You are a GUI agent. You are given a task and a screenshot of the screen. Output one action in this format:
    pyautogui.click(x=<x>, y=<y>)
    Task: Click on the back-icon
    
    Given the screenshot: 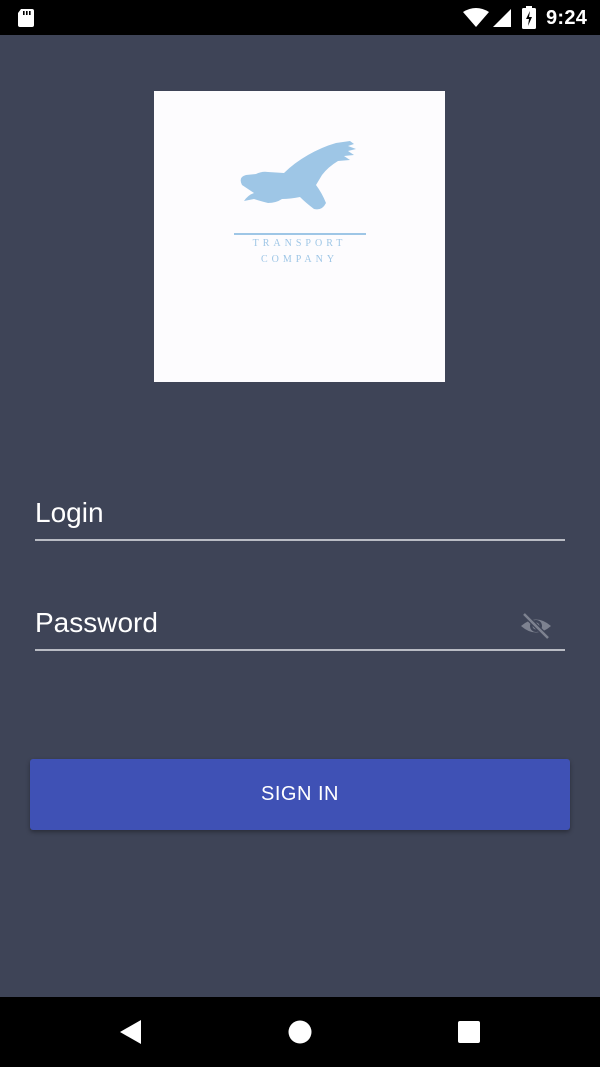 What is the action you would take?
    pyautogui.click(x=131, y=1032)
    